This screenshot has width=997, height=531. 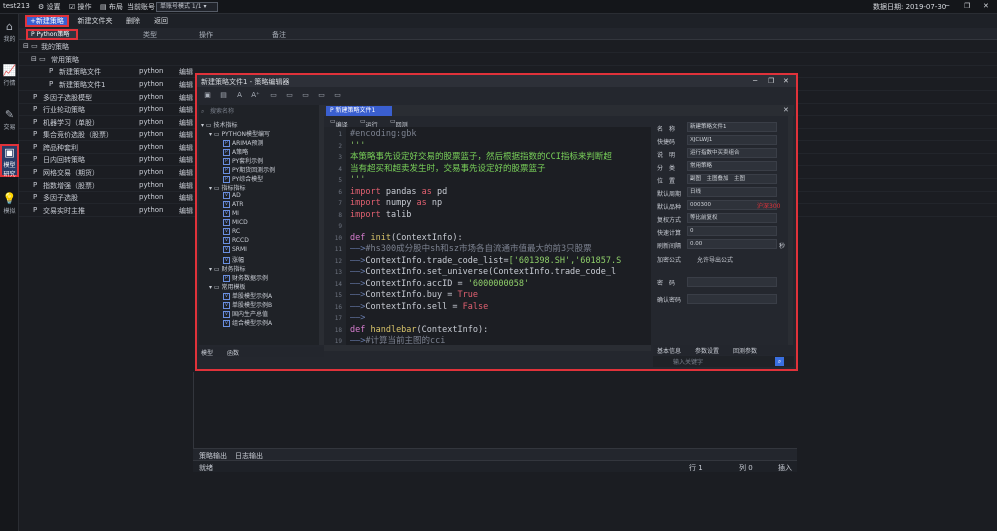 I want to click on property-value: 常用策略, so click(x=732, y=166).